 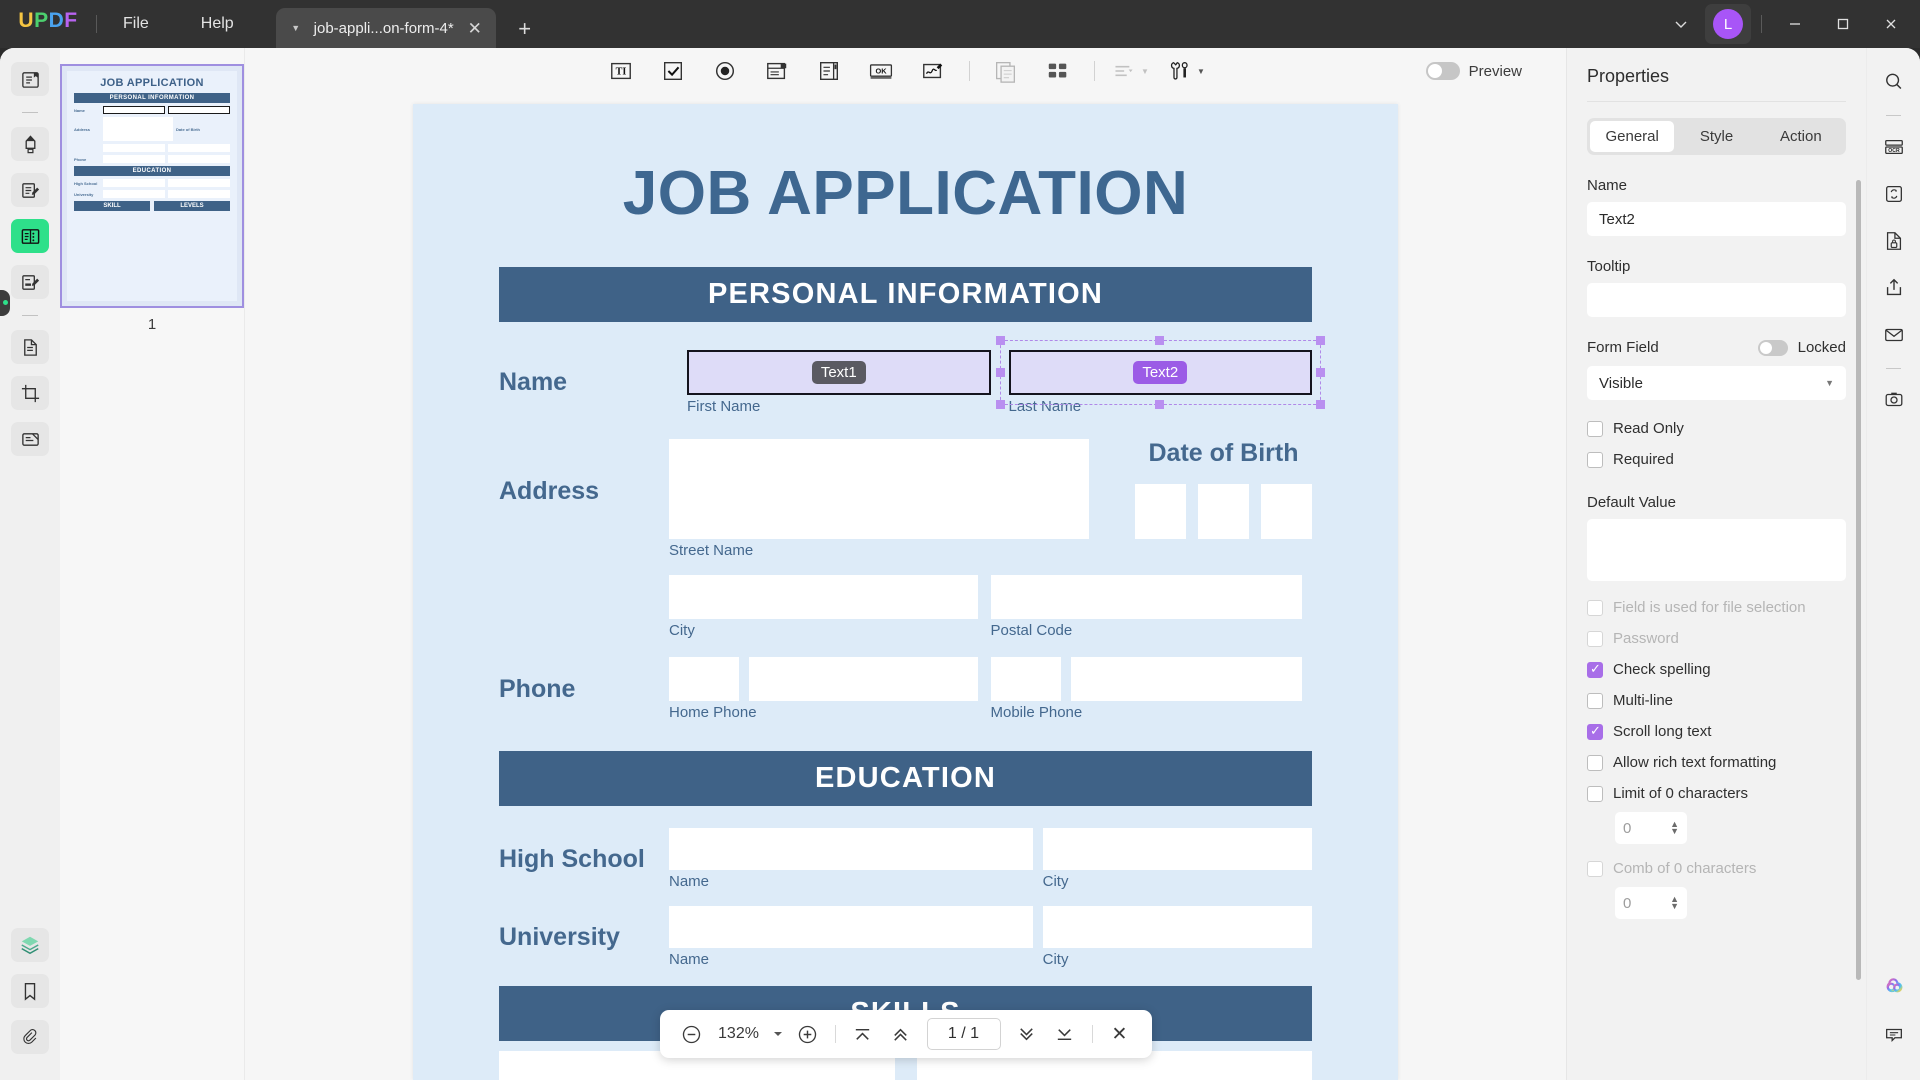 I want to click on search-icon, so click(x=1894, y=82).